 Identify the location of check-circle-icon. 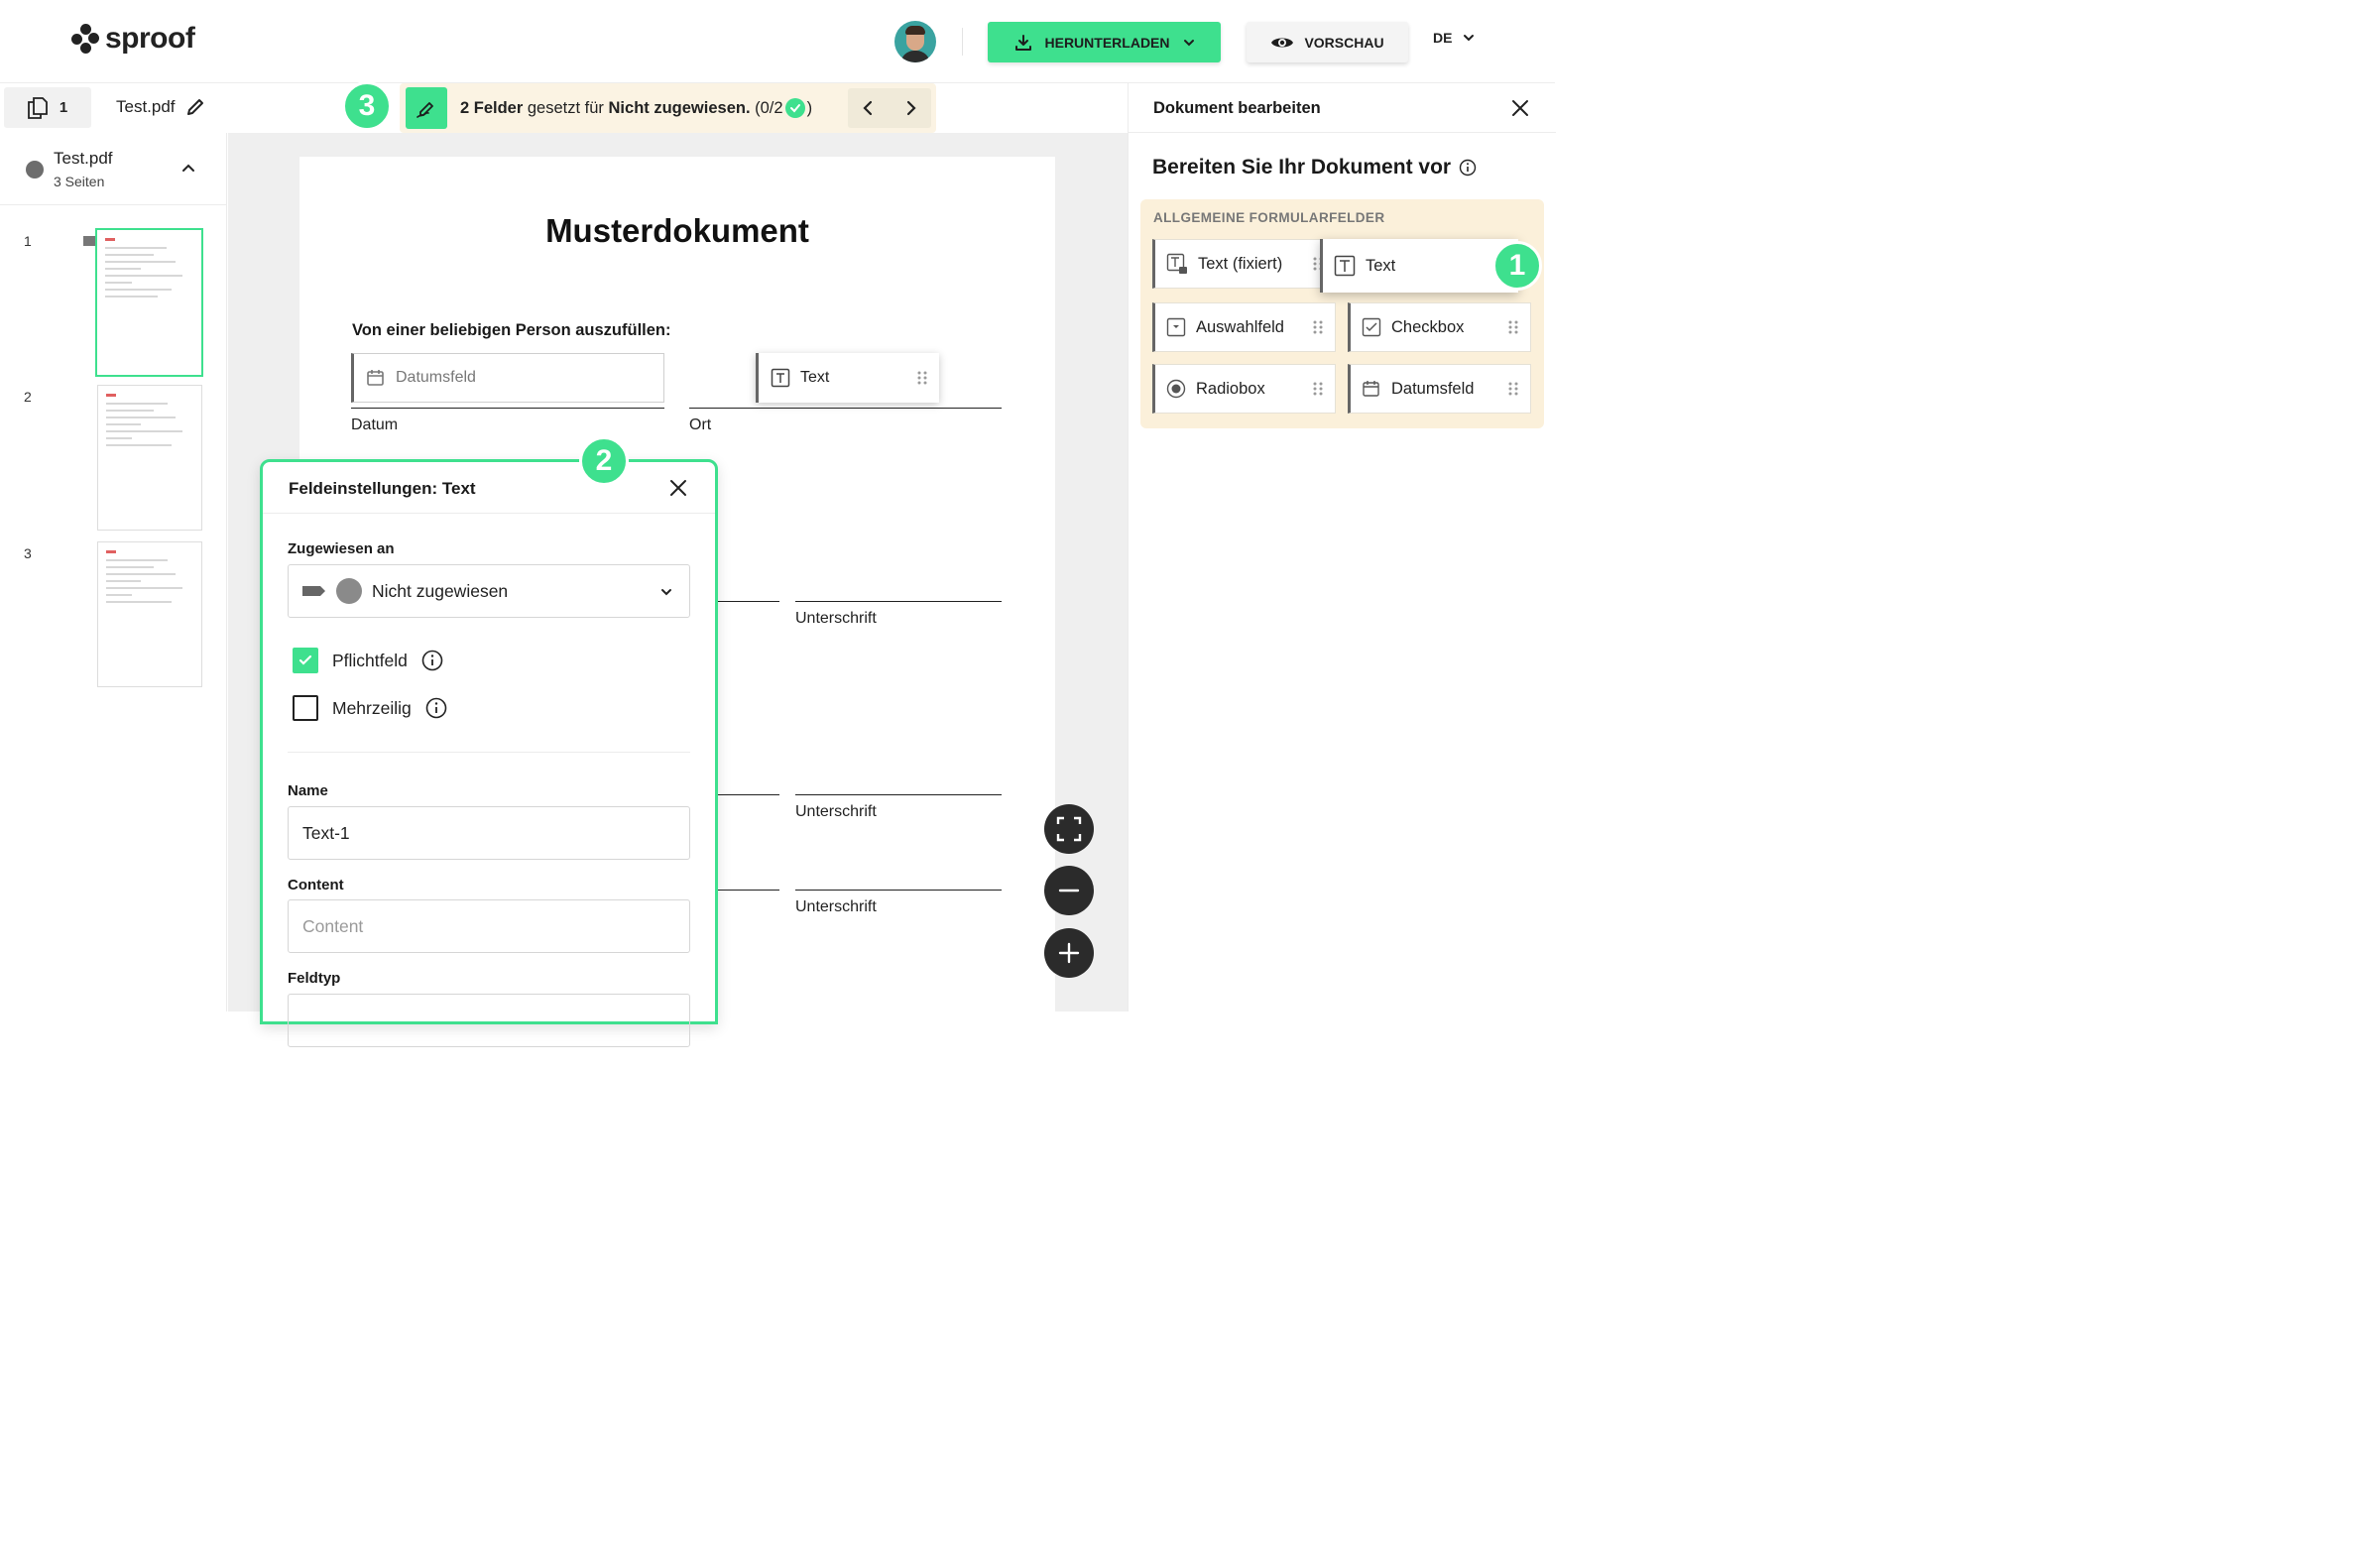
(794, 108).